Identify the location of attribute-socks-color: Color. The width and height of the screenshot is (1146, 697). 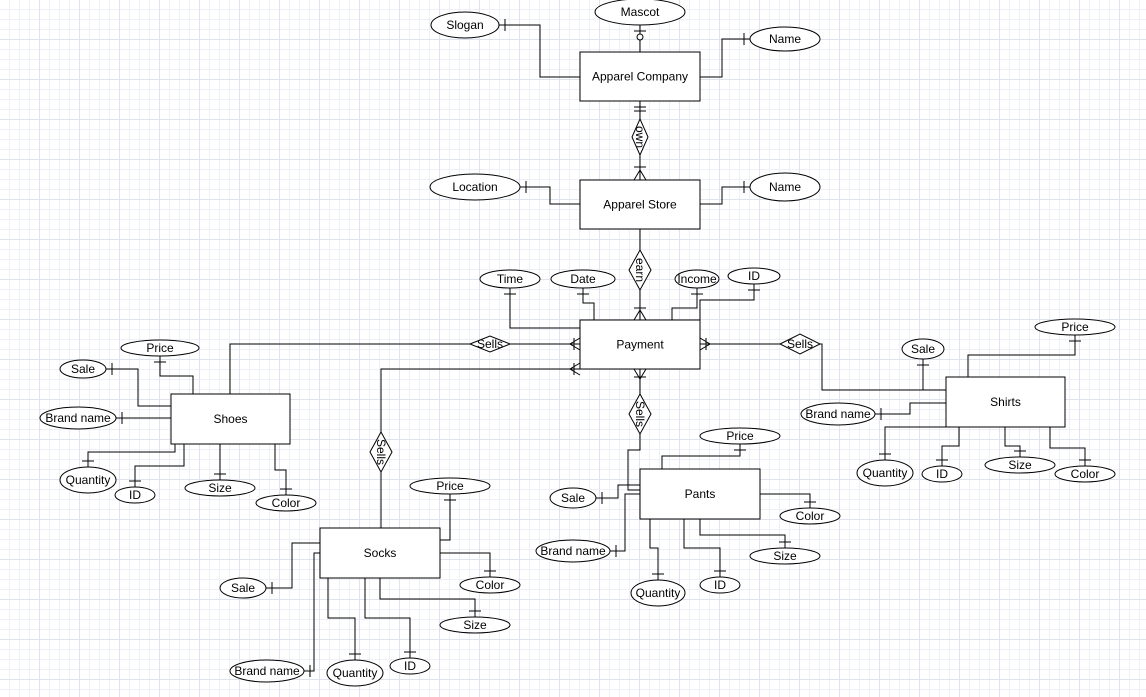
(490, 585).